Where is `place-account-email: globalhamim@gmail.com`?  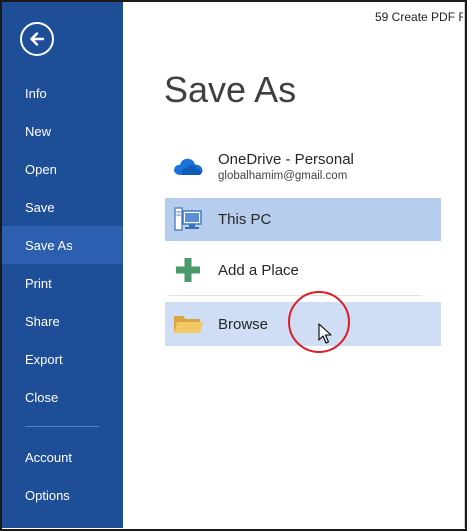
place-account-email: globalhamim@gmail.com is located at coordinates (283, 175).